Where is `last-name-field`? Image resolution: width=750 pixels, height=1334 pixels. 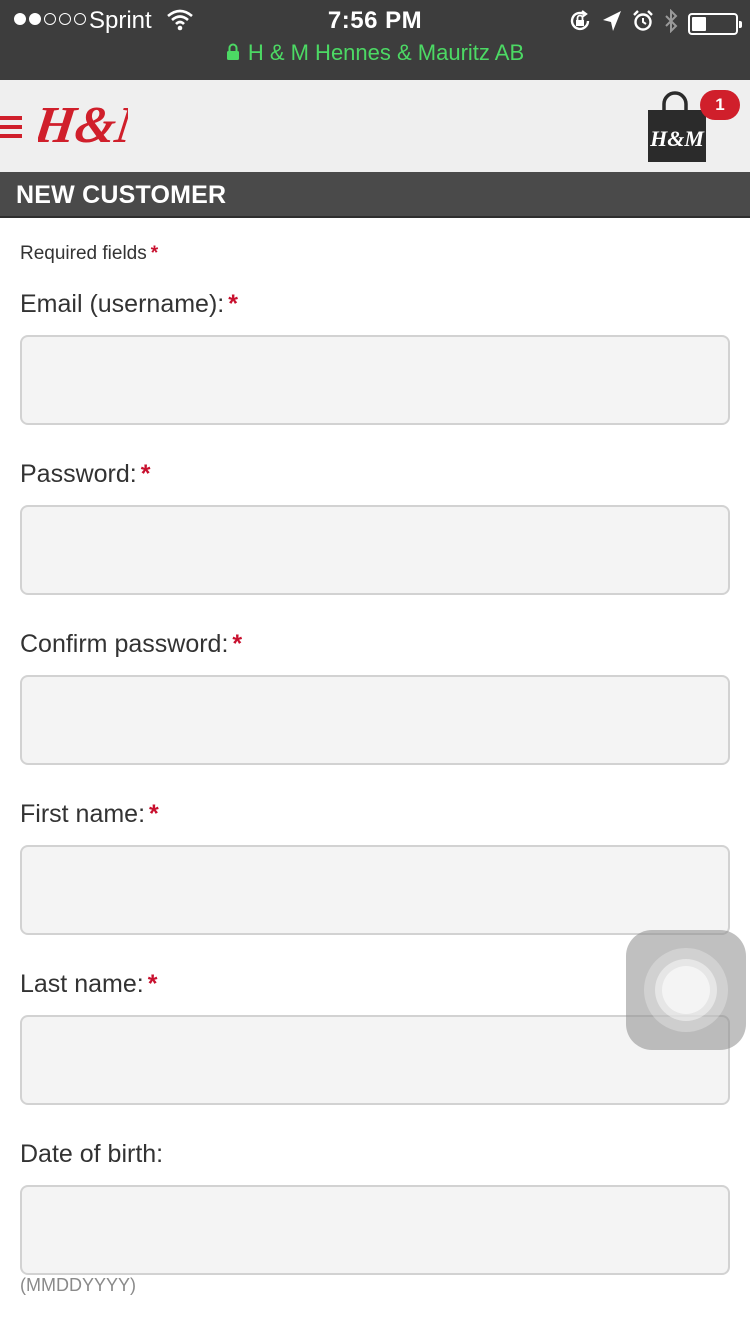
last-name-field is located at coordinates (375, 1060).